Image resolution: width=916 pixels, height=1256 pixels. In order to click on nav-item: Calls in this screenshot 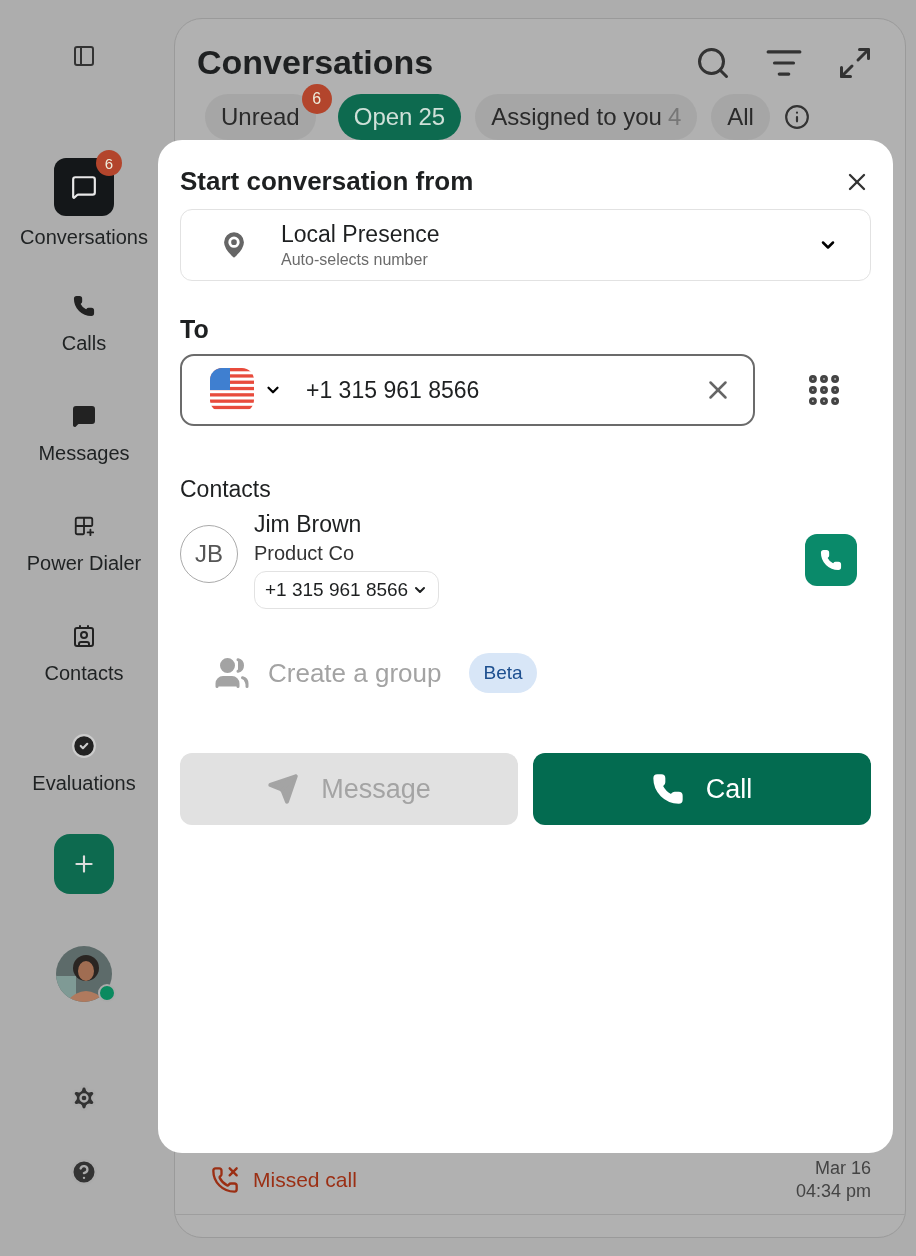, I will do `click(84, 313)`.